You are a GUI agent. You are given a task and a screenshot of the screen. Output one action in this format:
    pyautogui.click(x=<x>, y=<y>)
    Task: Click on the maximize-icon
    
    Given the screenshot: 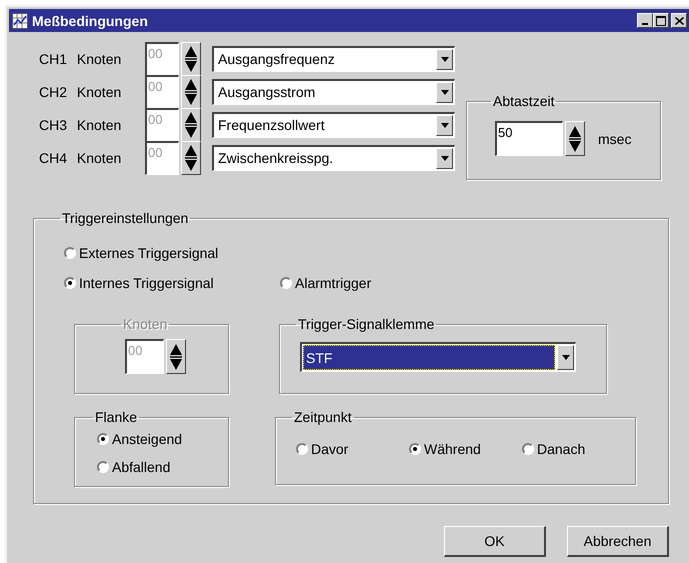 What is the action you would take?
    pyautogui.click(x=661, y=21)
    